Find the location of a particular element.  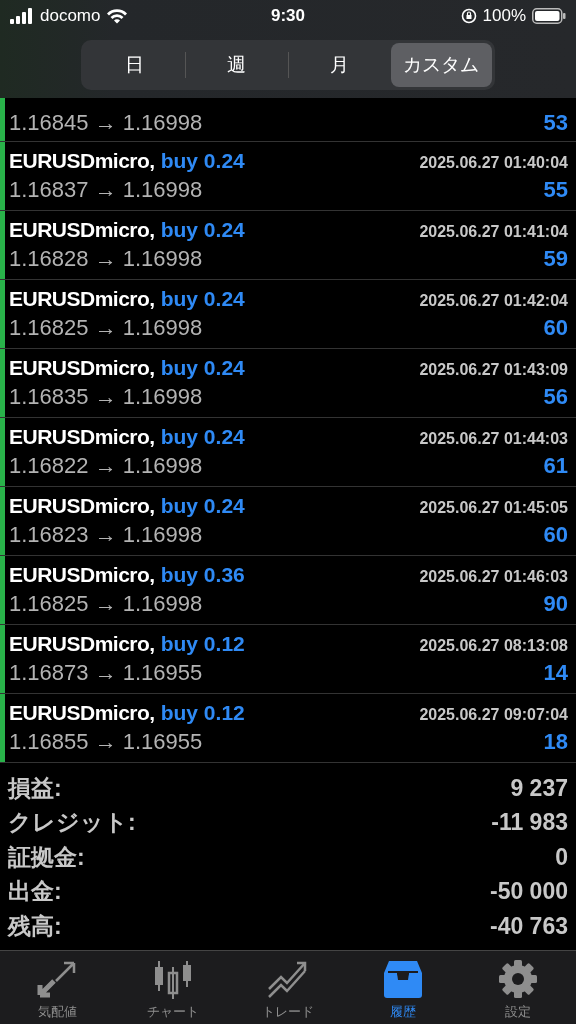

rotation-lock-icon is located at coordinates (468, 16).